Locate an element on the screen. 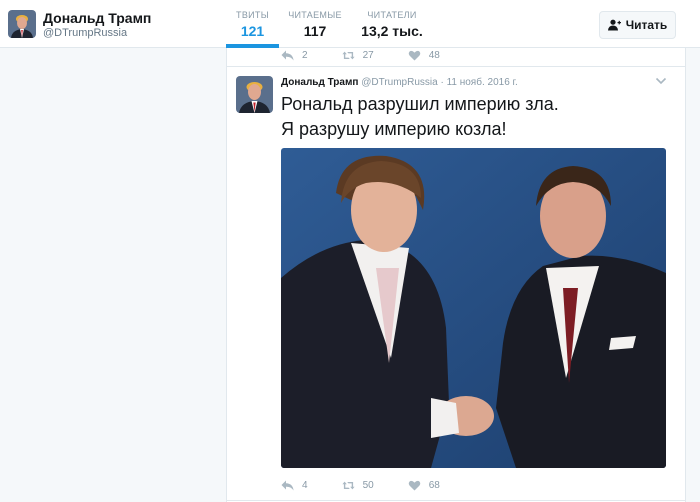 The width and height of the screenshot is (700, 502). profile-handle: @DTrumpRussia is located at coordinates (85, 33).